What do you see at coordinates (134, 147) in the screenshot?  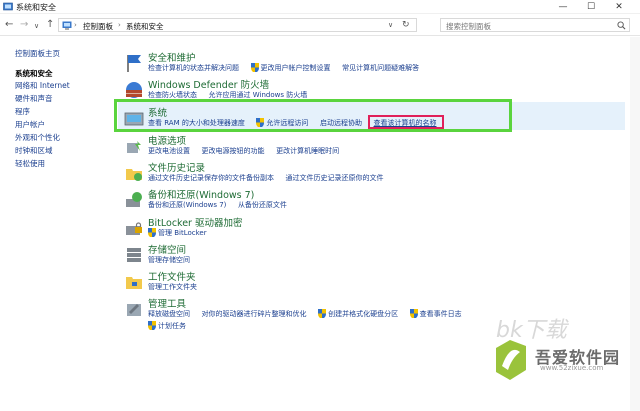 I see `power-icon` at bounding box center [134, 147].